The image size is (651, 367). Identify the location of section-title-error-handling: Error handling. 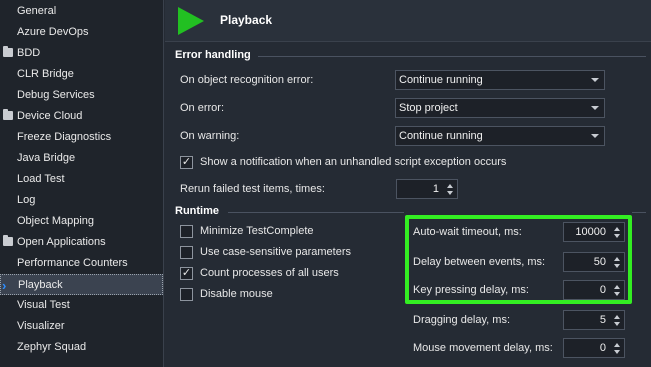
(213, 55).